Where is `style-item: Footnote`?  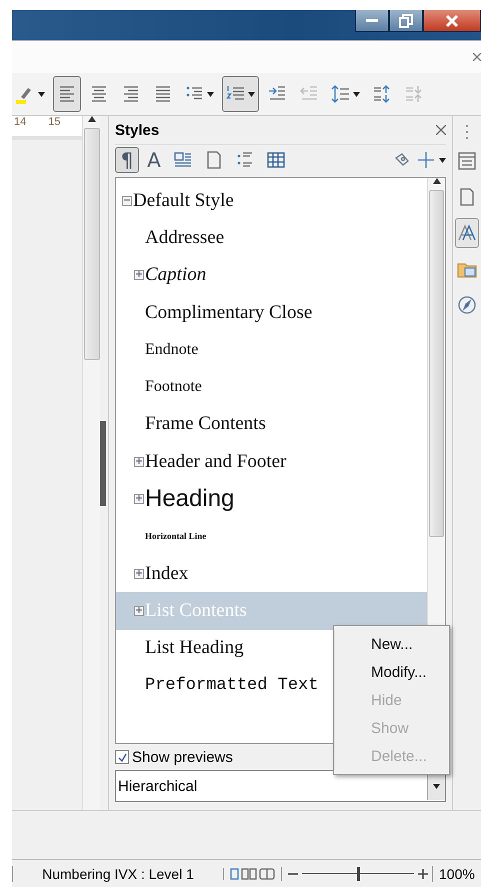 style-item: Footnote is located at coordinates (271, 387).